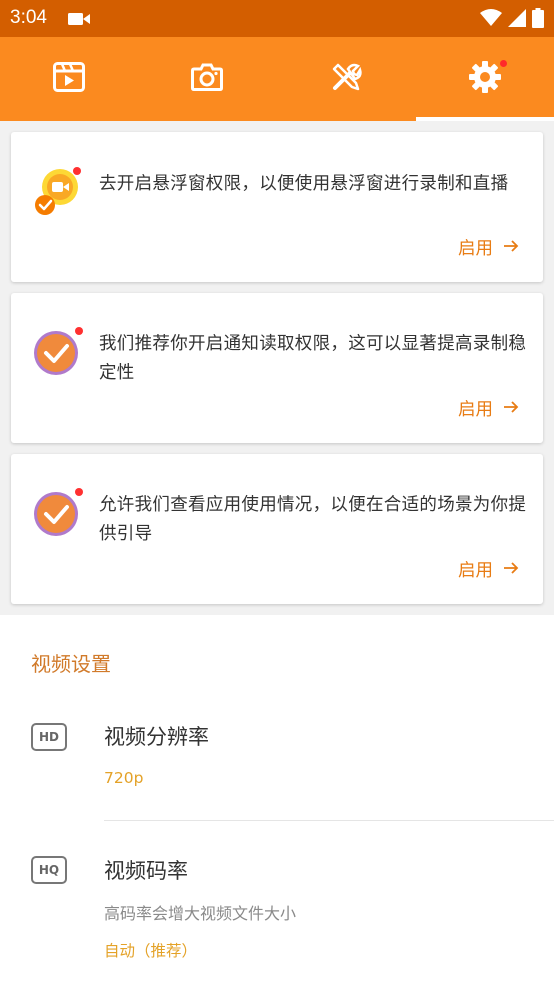  I want to click on card-text: 允许我们查看应用使用情况，以便在合适的场景为你提供引导, so click(313, 519).